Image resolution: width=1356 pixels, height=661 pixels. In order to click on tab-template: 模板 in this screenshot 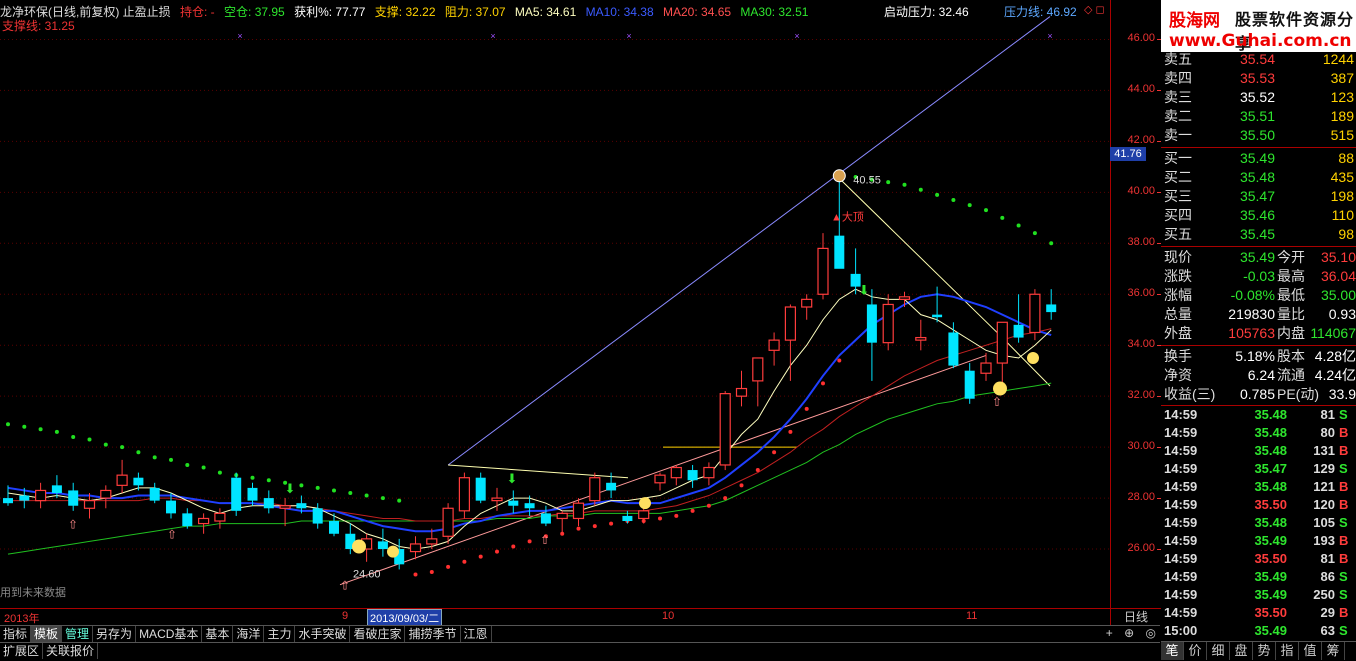, I will do `click(47, 634)`.